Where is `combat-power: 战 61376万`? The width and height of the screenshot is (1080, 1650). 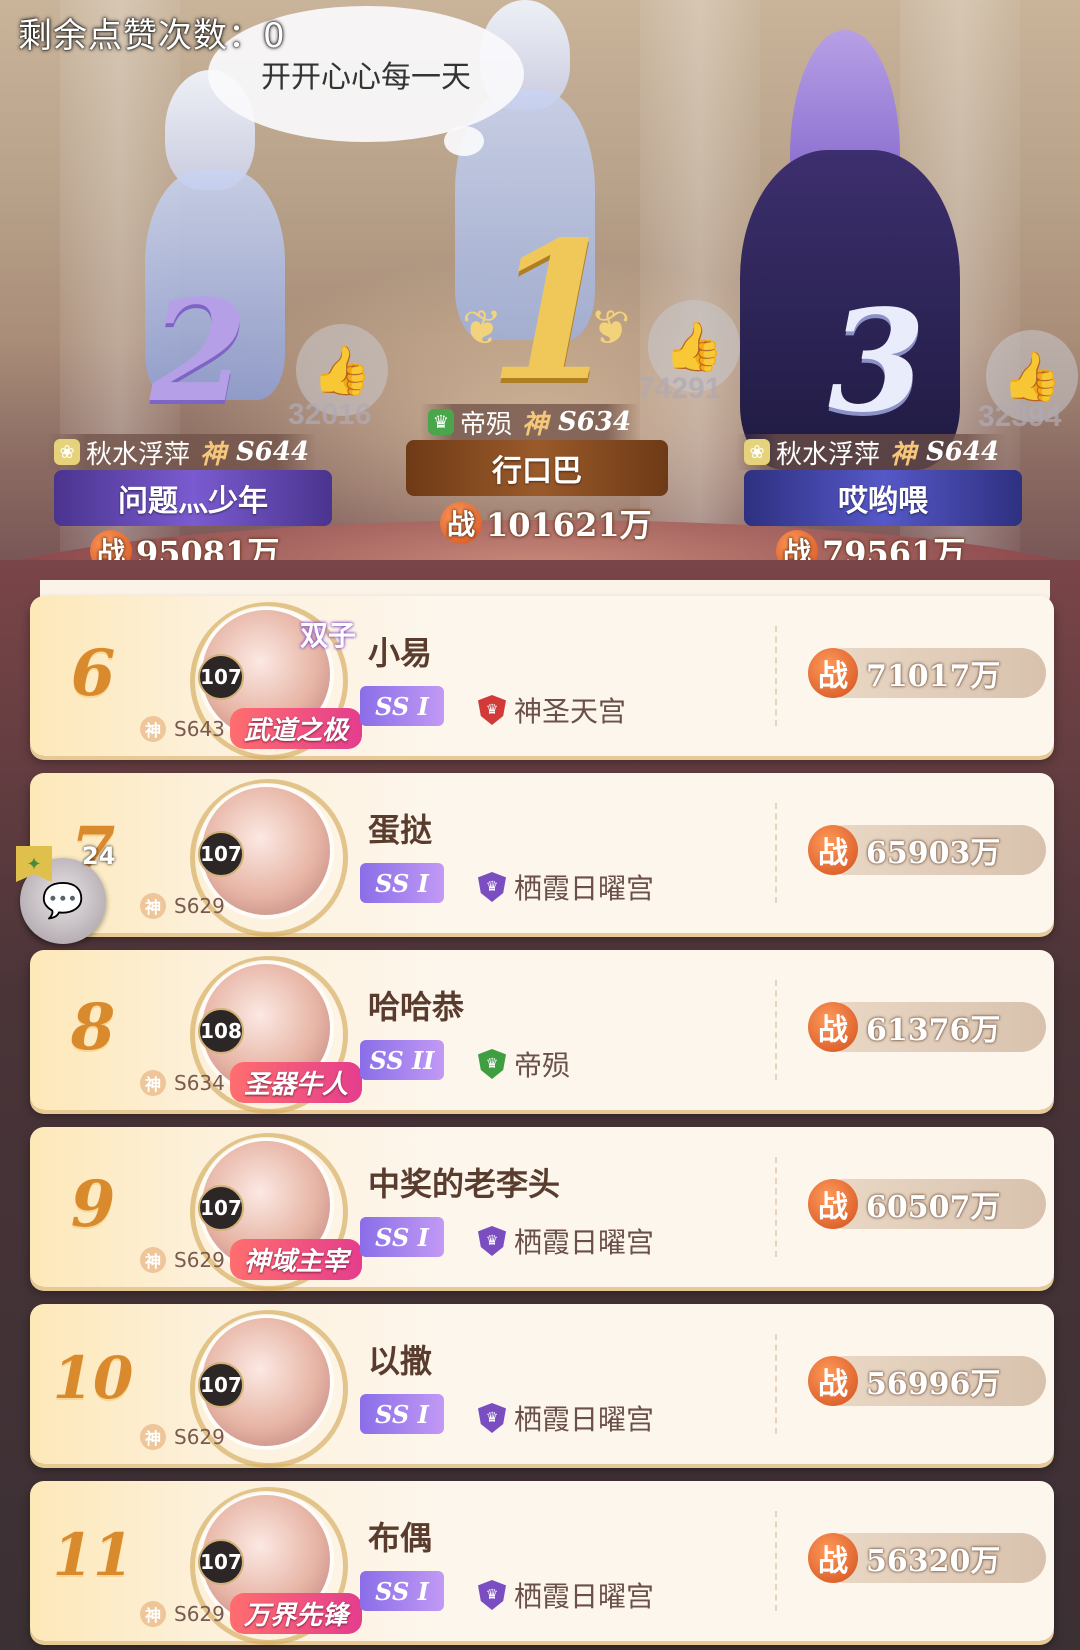 combat-power: 战 61376万 is located at coordinates (927, 1027).